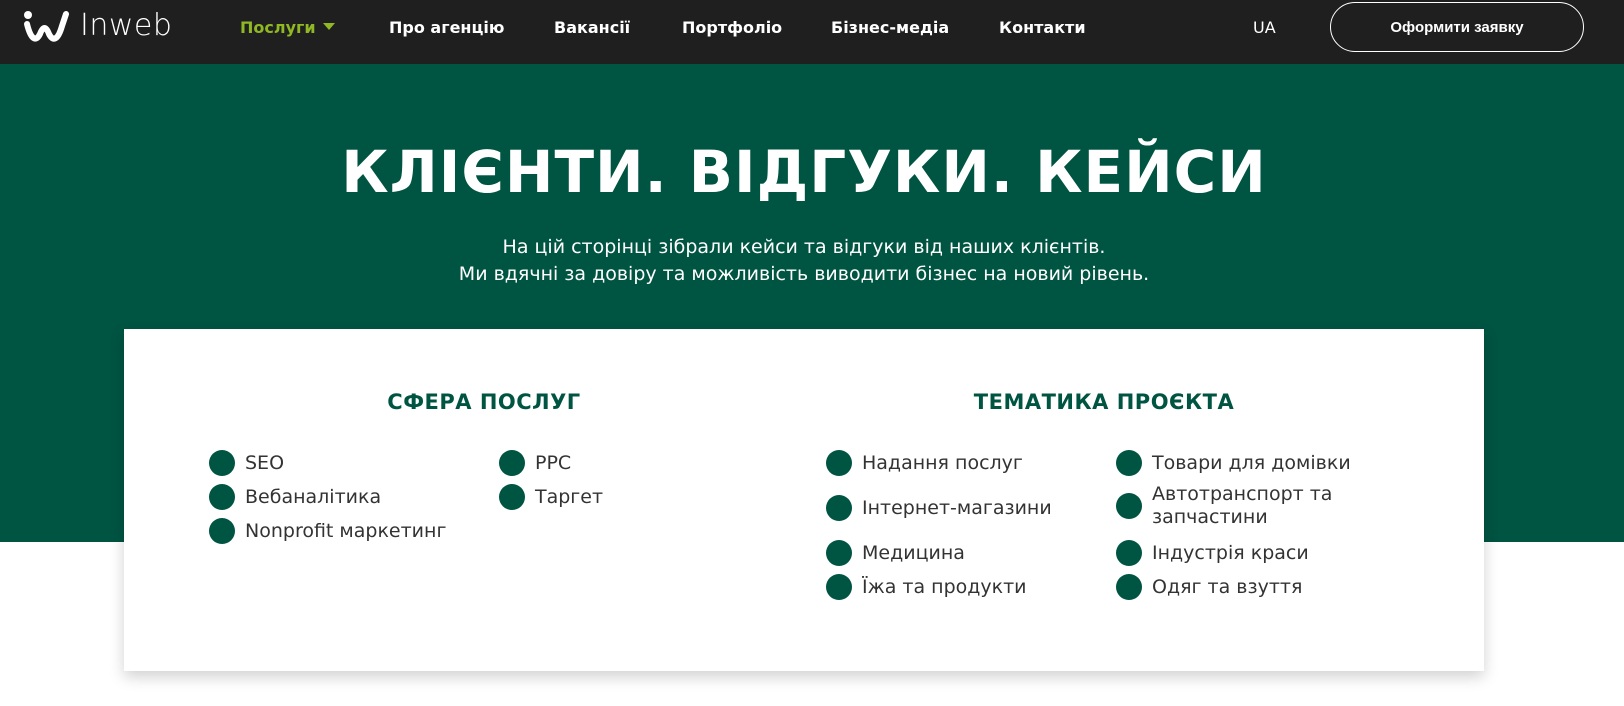 The image size is (1624, 706). Describe the element at coordinates (313, 496) in the screenshot. I see `filter-option-label: Вебаналітика` at that location.